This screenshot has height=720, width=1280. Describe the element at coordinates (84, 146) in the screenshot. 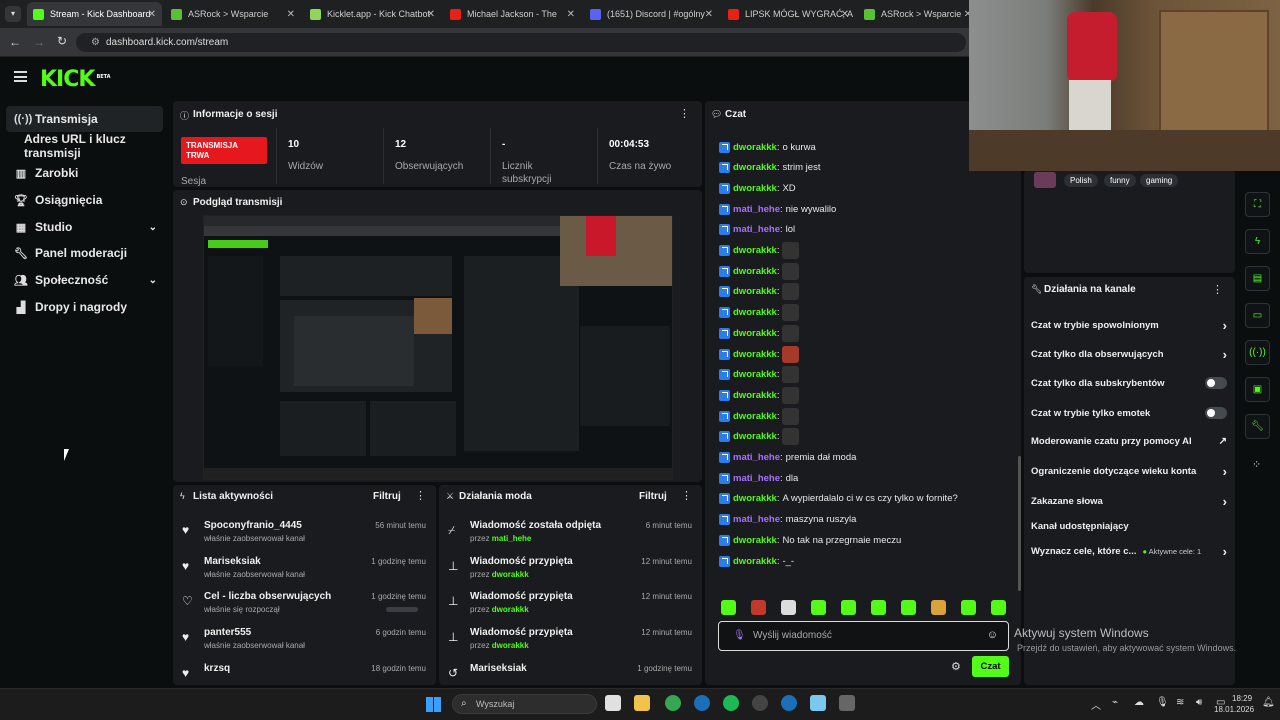

I see `sidebar-item-url-key: Adres URL i klucz transmisji` at that location.